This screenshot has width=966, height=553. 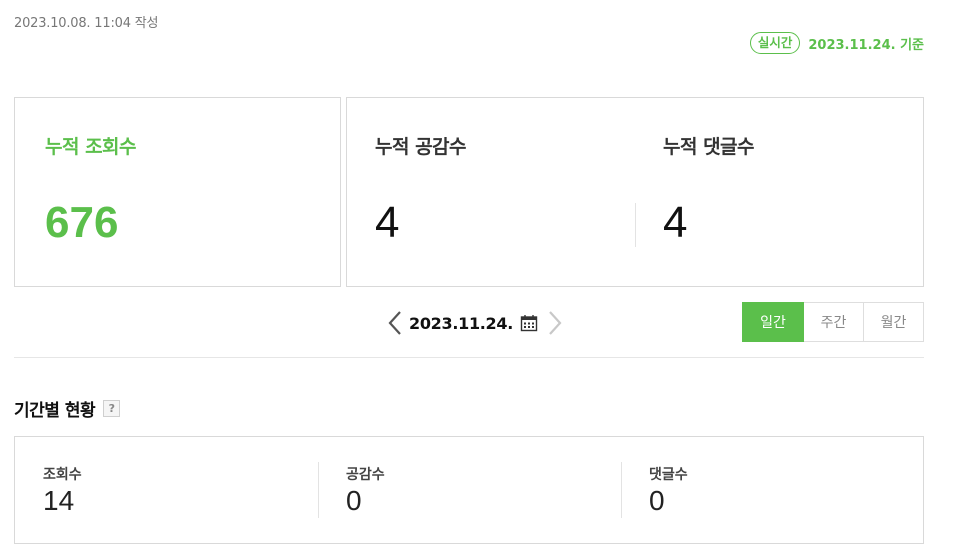 I want to click on written-timestamp: 2023.10.08. 11:04 작성, so click(x=86, y=23).